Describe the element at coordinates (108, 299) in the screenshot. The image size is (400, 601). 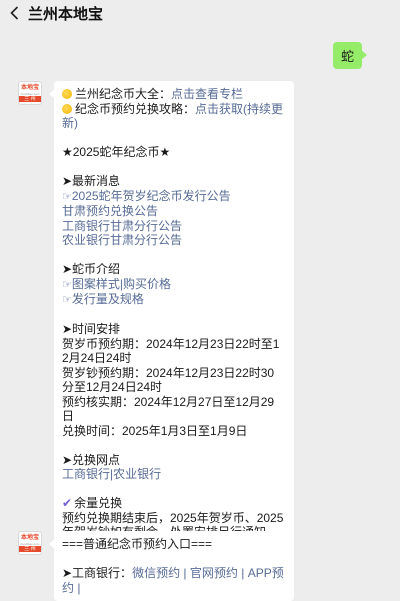
I see `intro-link-volume: 发行量及规格` at that location.